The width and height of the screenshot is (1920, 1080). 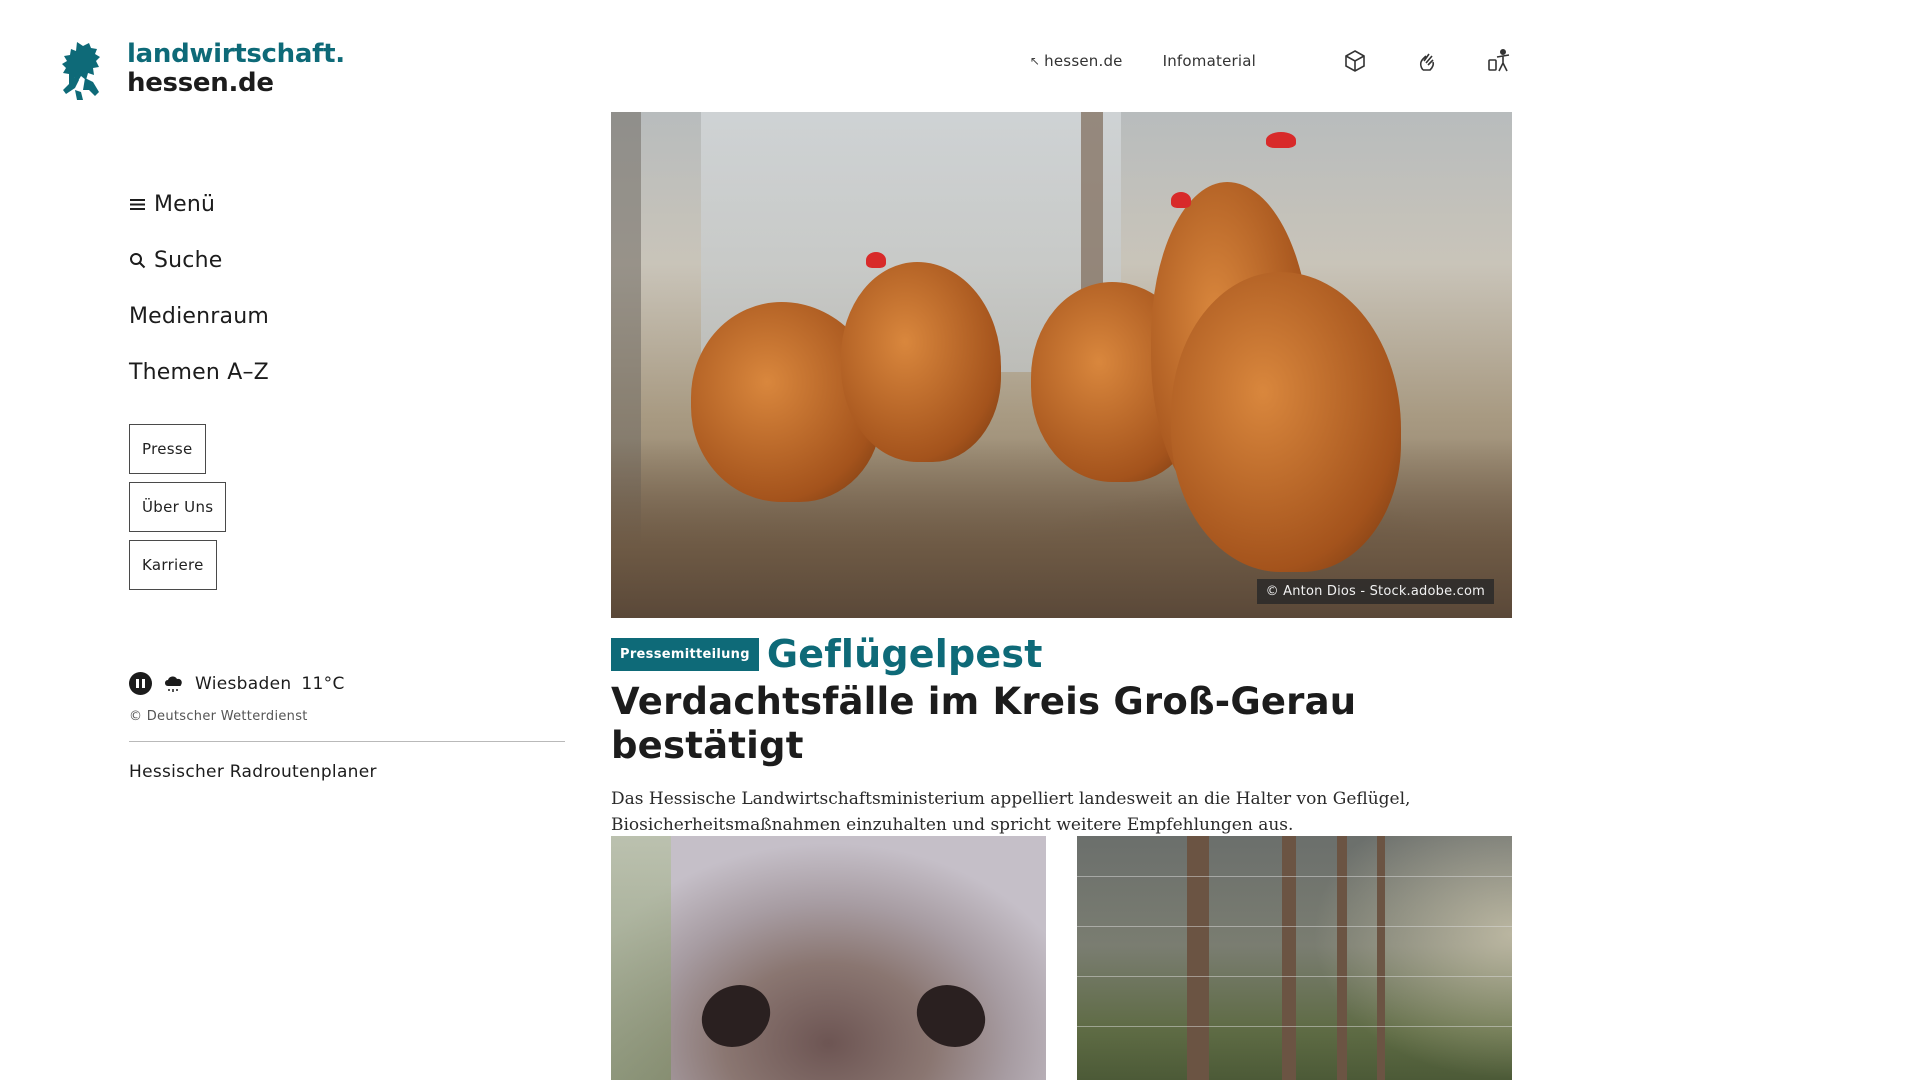 I want to click on cow-nostril-left, so click(x=736, y=1016).